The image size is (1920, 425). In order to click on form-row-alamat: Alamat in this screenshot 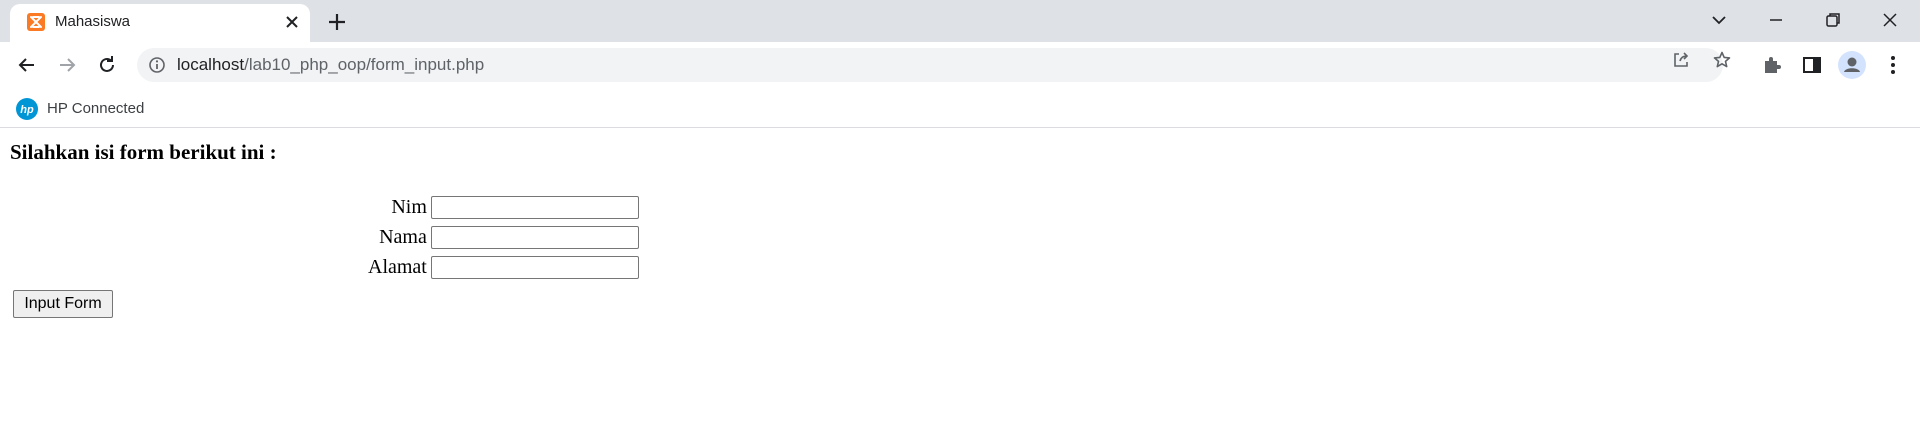, I will do `click(503, 267)`.